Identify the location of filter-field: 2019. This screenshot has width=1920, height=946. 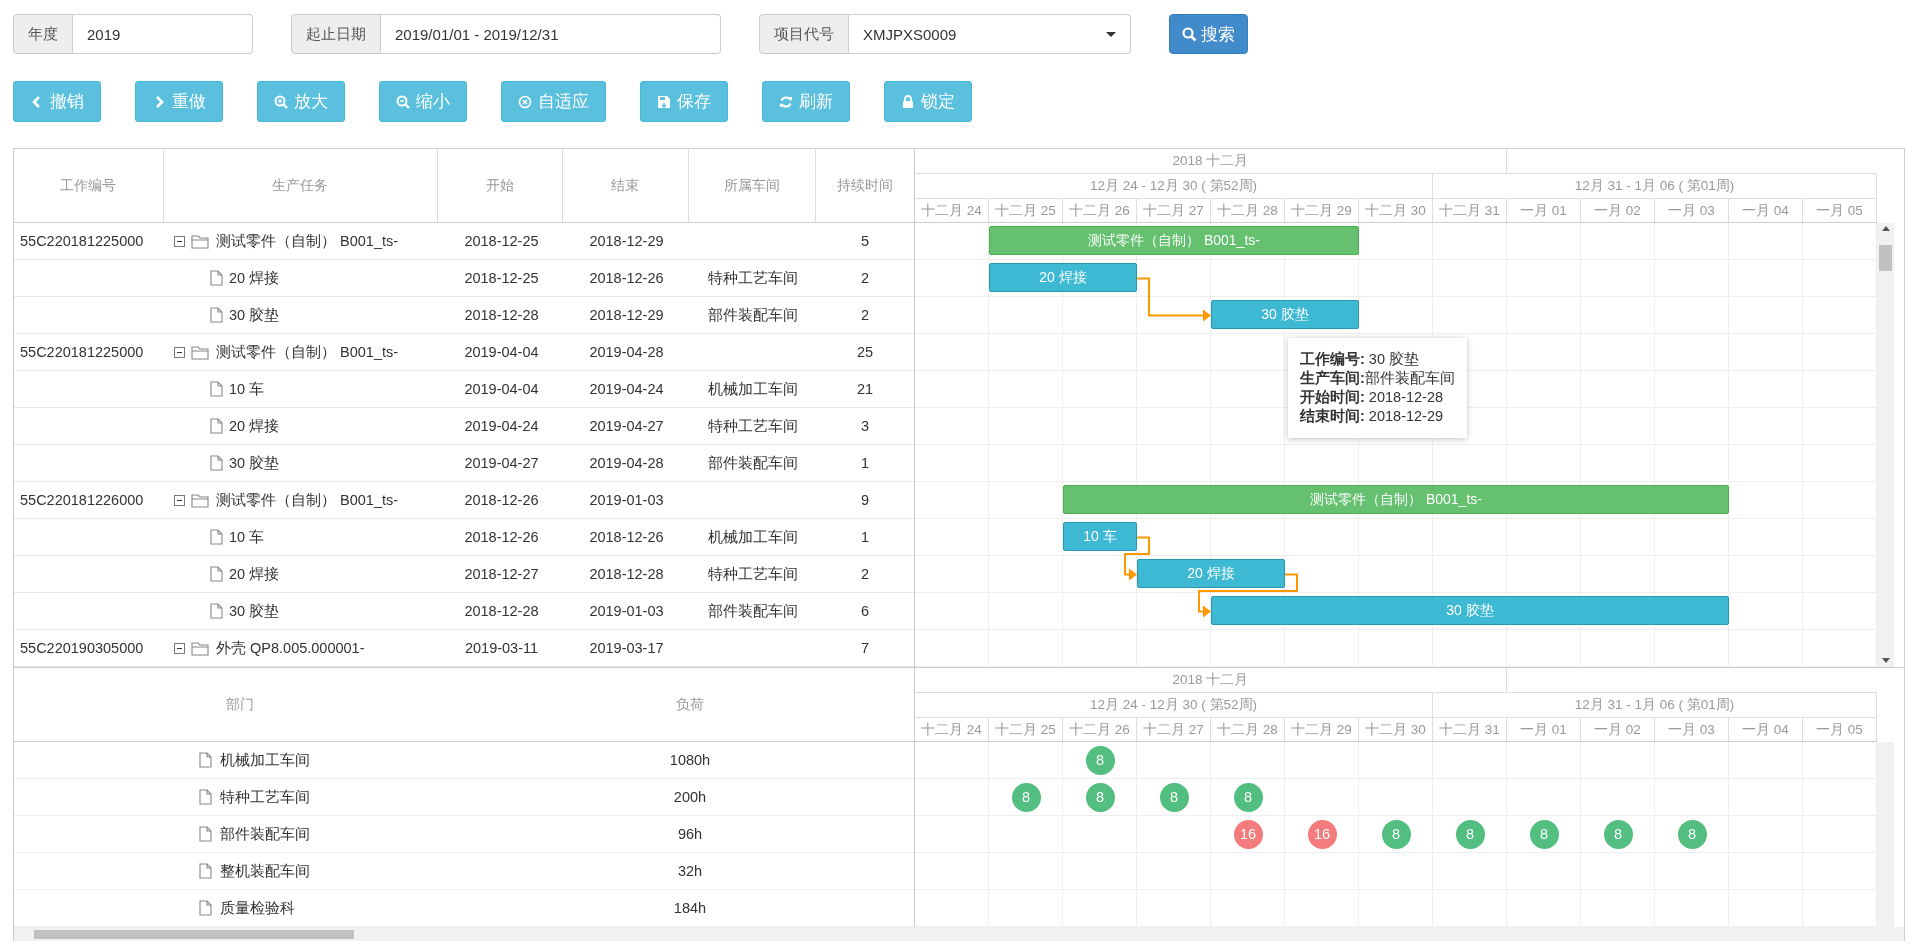
(163, 34).